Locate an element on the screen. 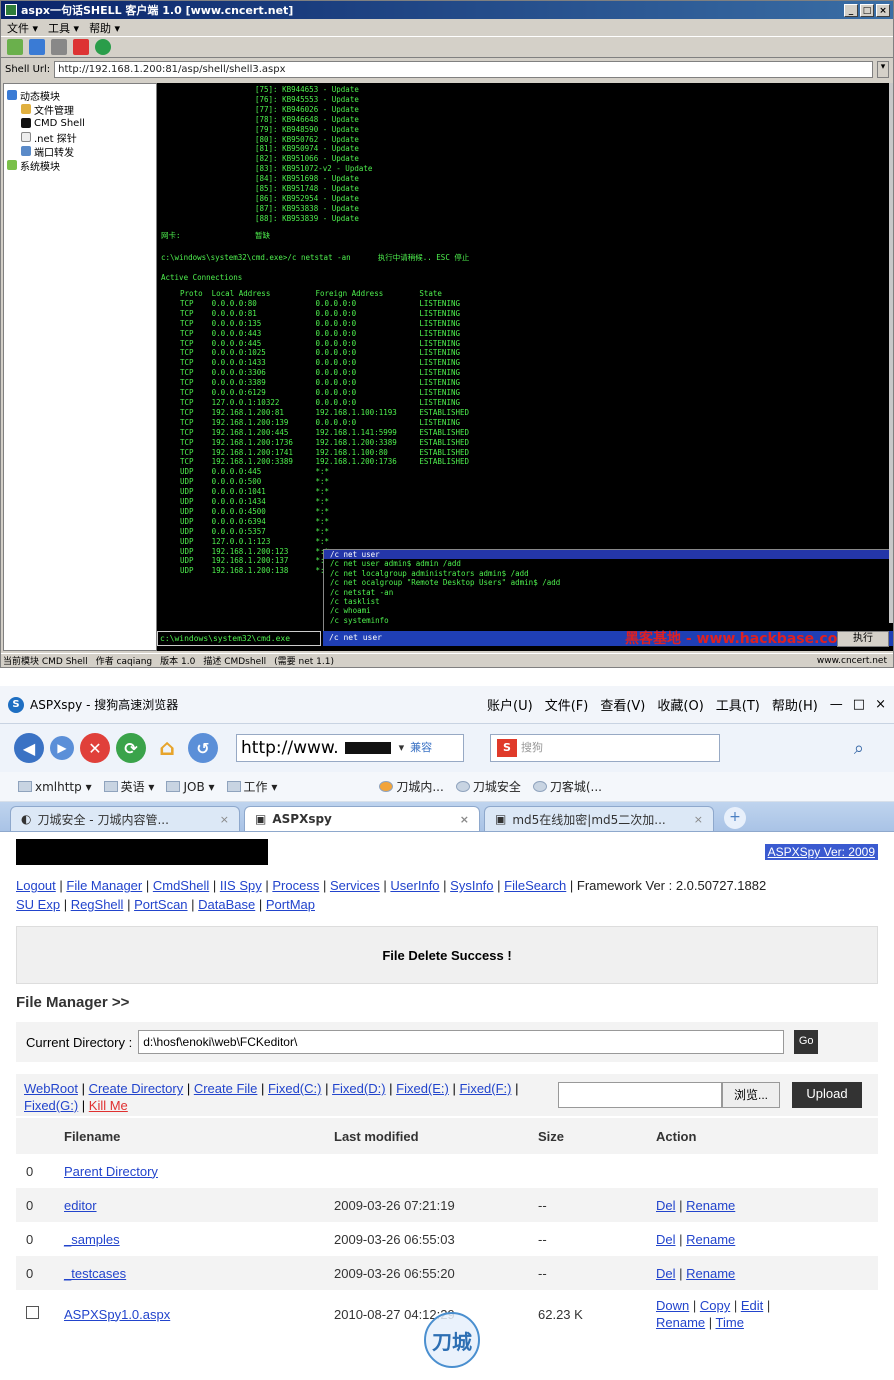  tree-node-cmd: CMD Shell is located at coordinates (80, 123).